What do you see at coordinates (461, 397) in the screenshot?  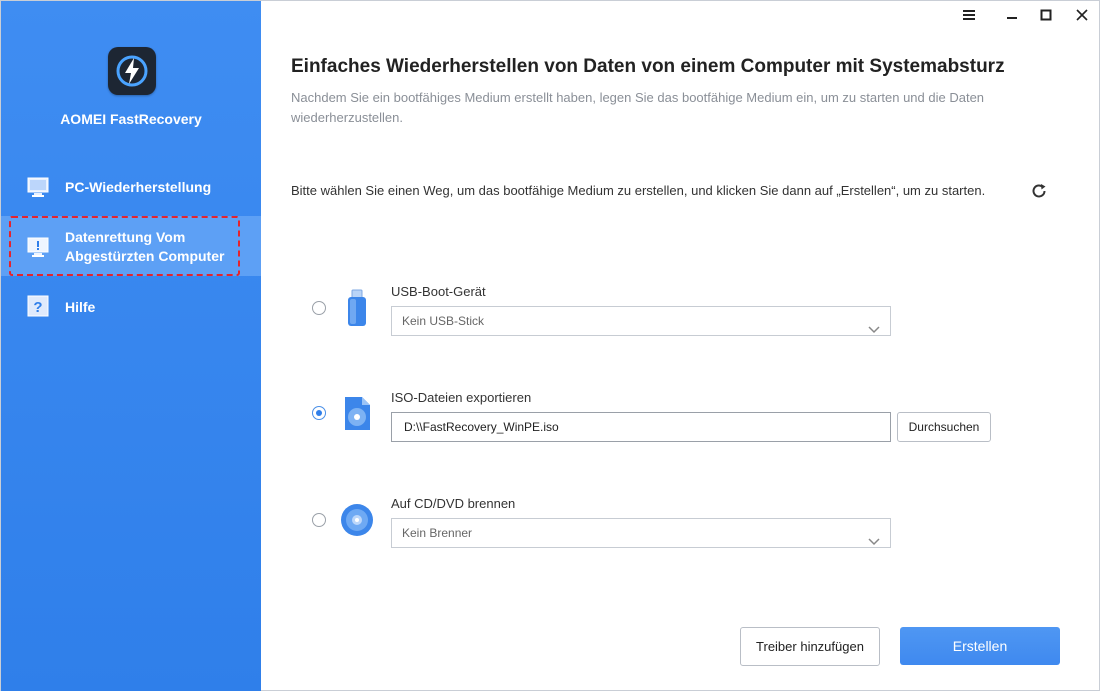 I see `iso-option-label: ISO-Dateien exportieren` at bounding box center [461, 397].